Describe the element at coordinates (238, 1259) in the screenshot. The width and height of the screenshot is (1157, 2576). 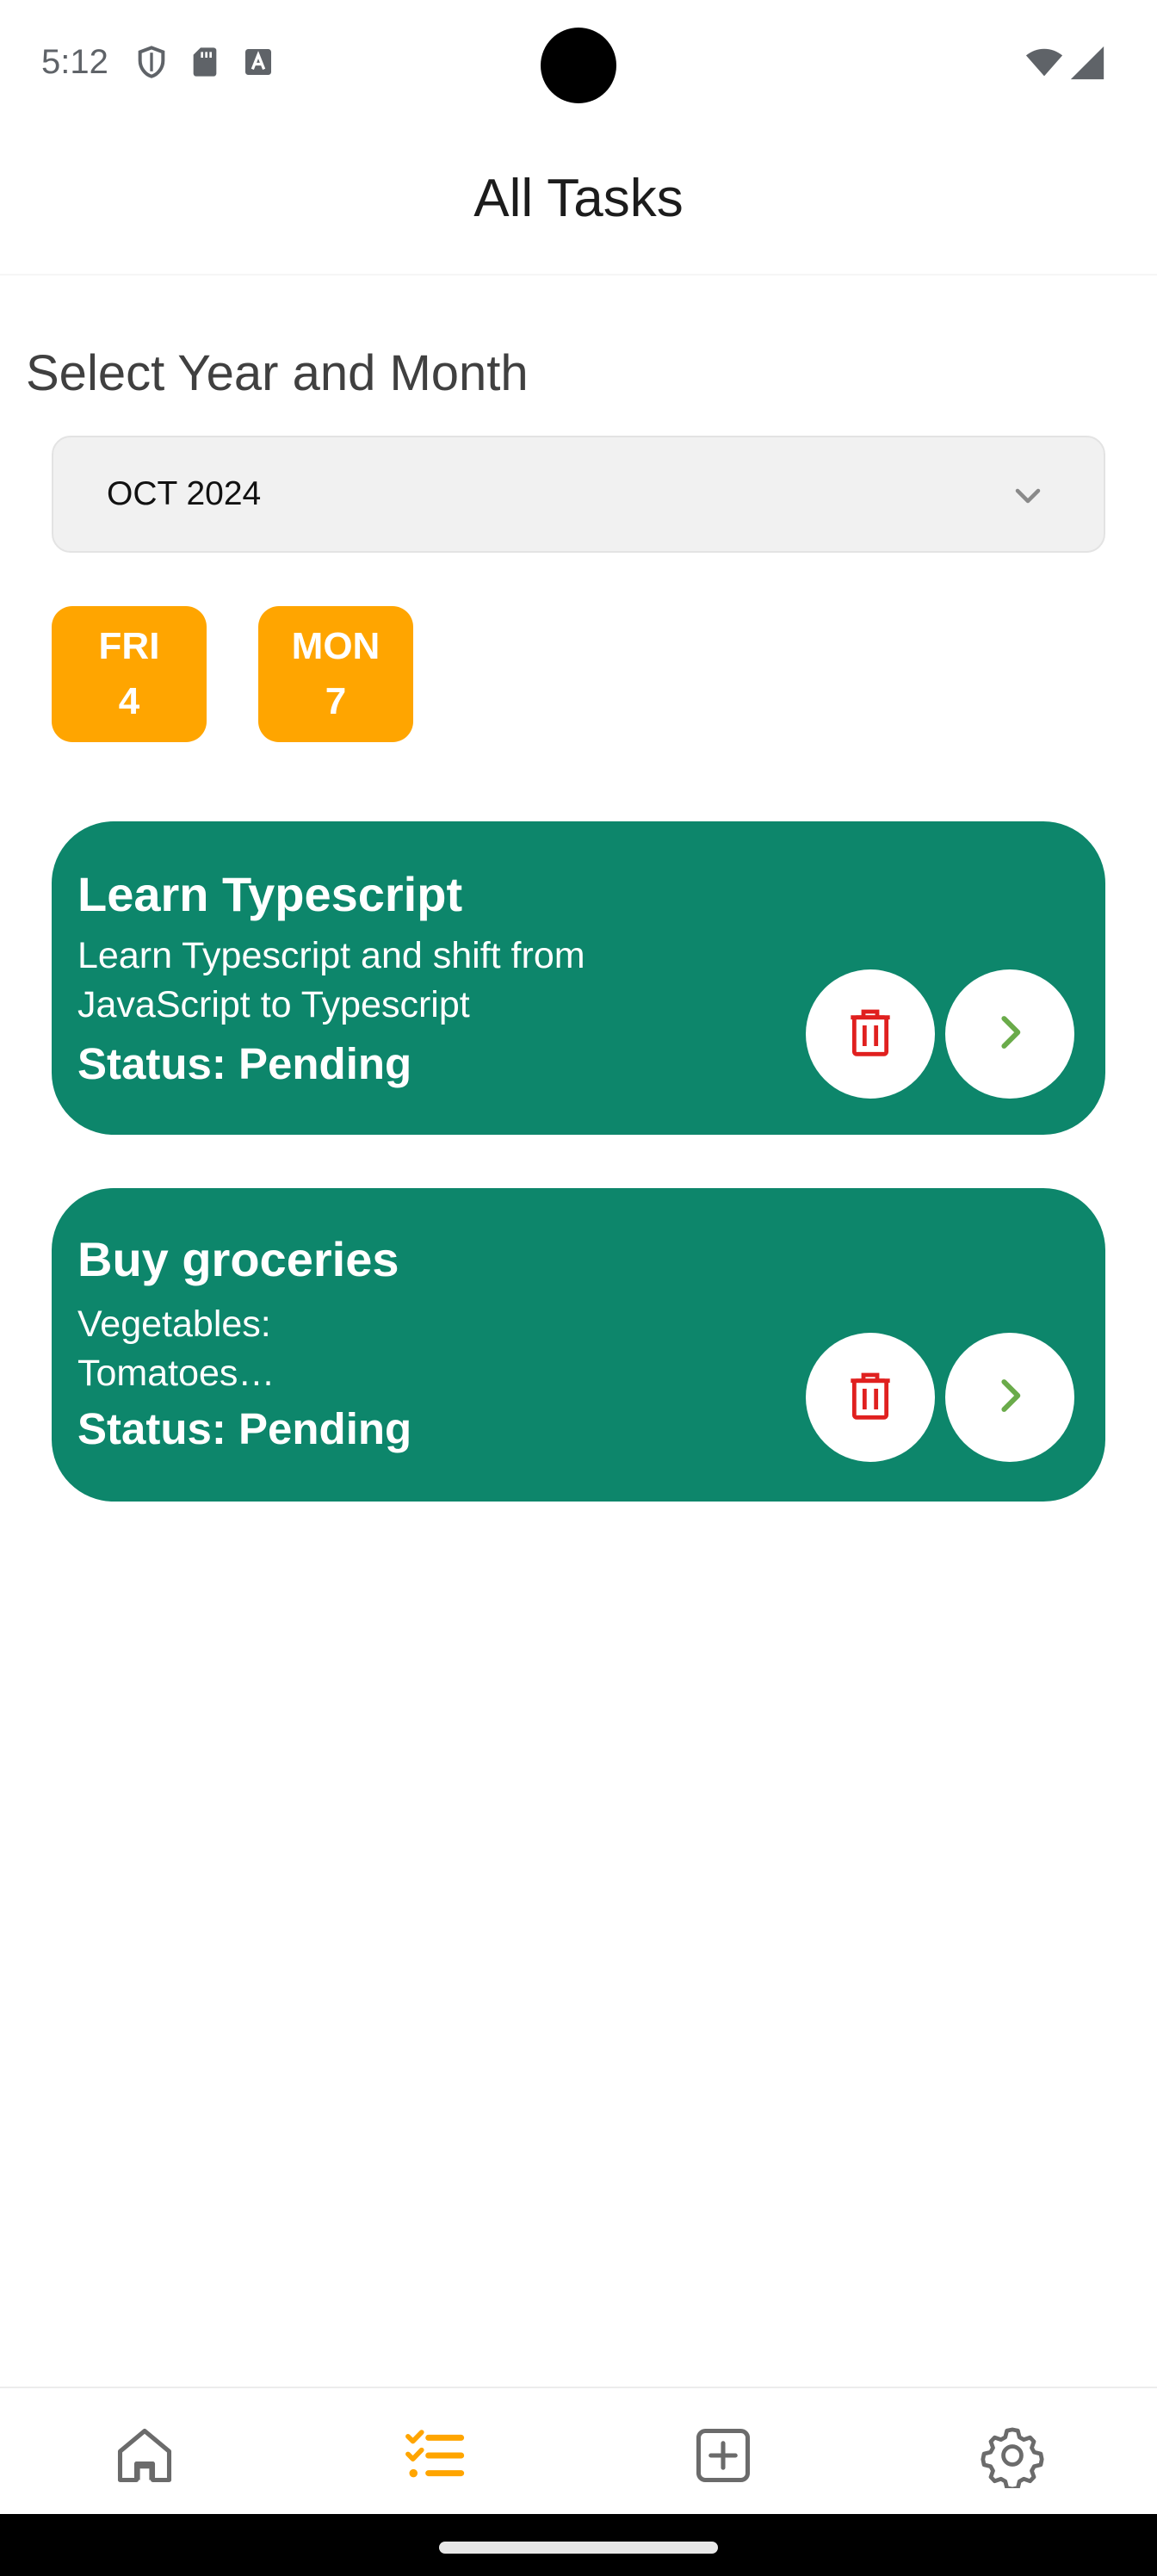
I see `task-title: Buy groceries` at that location.